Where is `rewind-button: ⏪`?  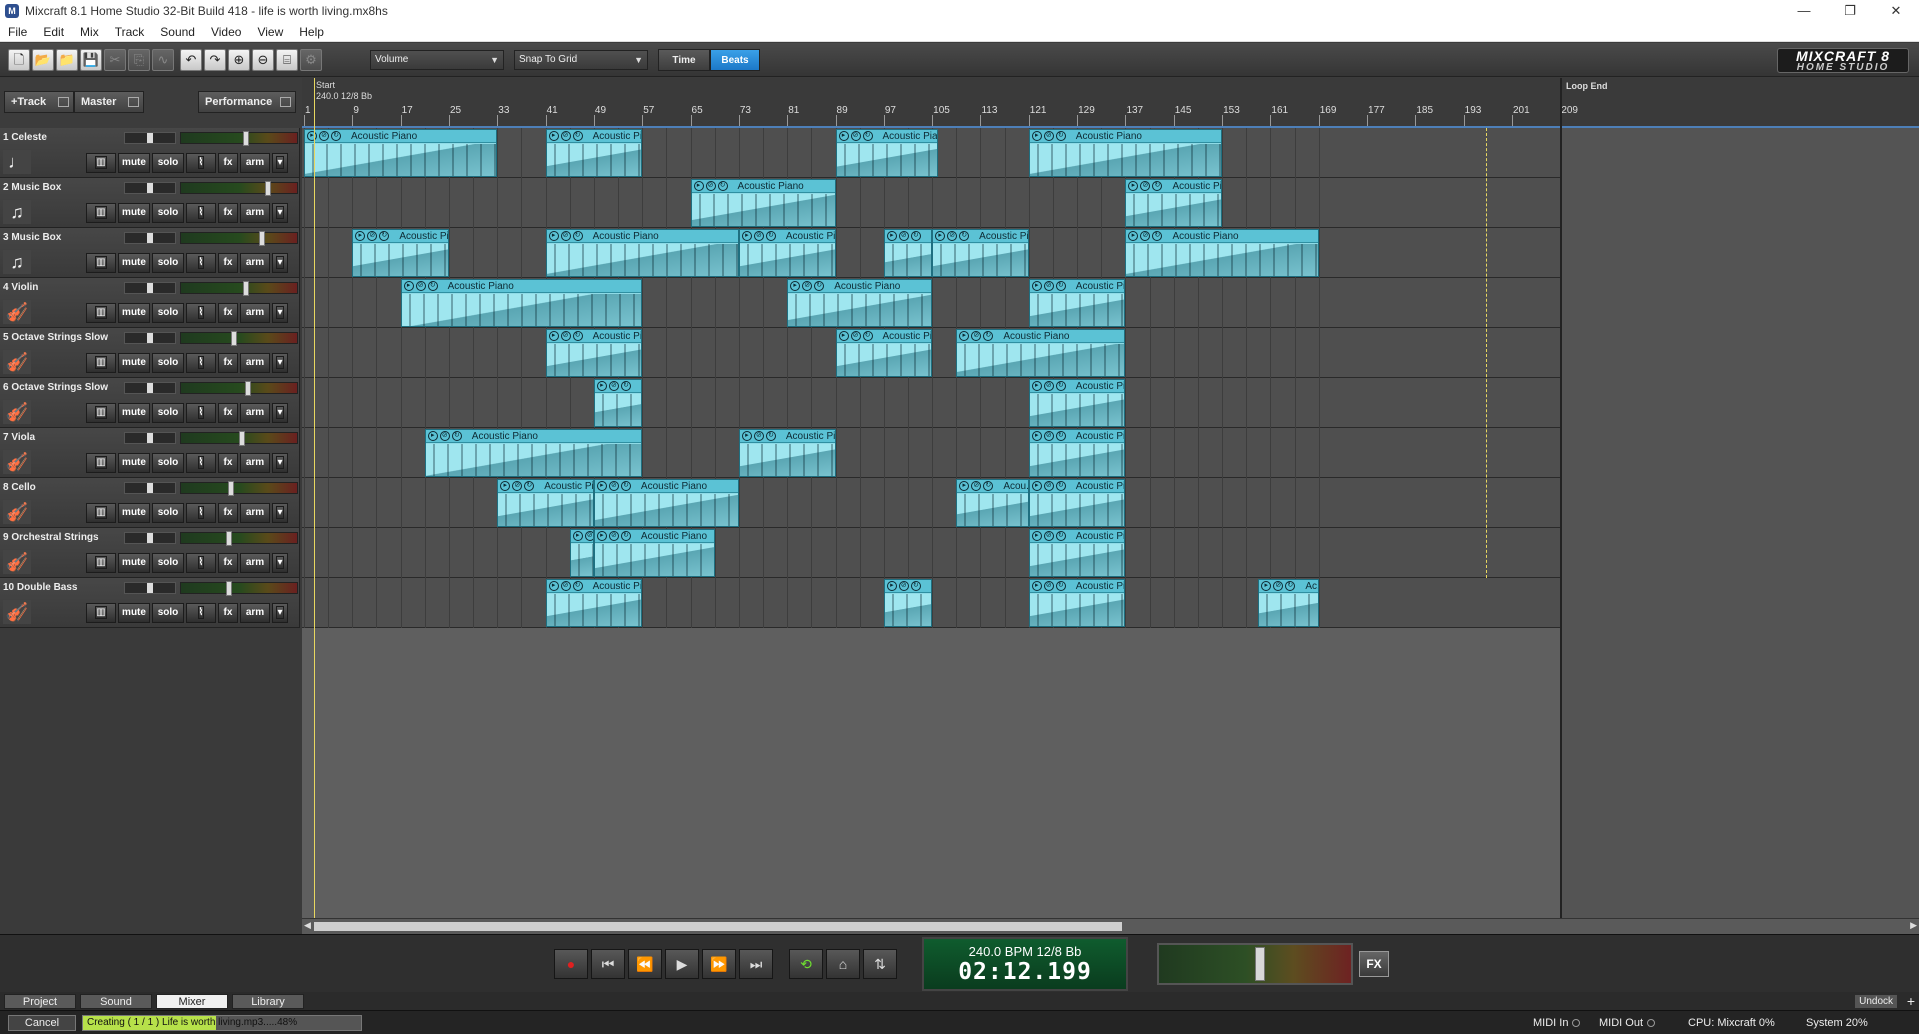 rewind-button: ⏪ is located at coordinates (645, 964).